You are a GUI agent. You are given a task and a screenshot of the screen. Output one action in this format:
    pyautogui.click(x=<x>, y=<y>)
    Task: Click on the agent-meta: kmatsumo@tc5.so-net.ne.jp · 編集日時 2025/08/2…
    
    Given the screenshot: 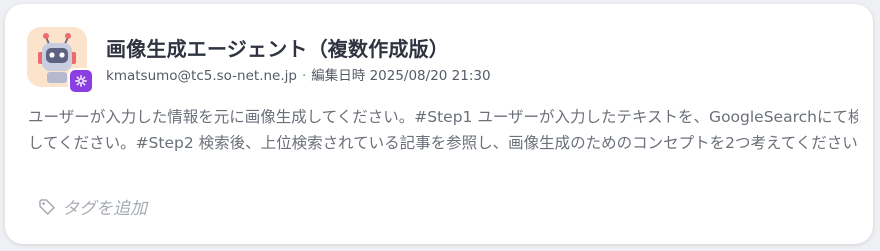 What is the action you would take?
    pyautogui.click(x=298, y=74)
    